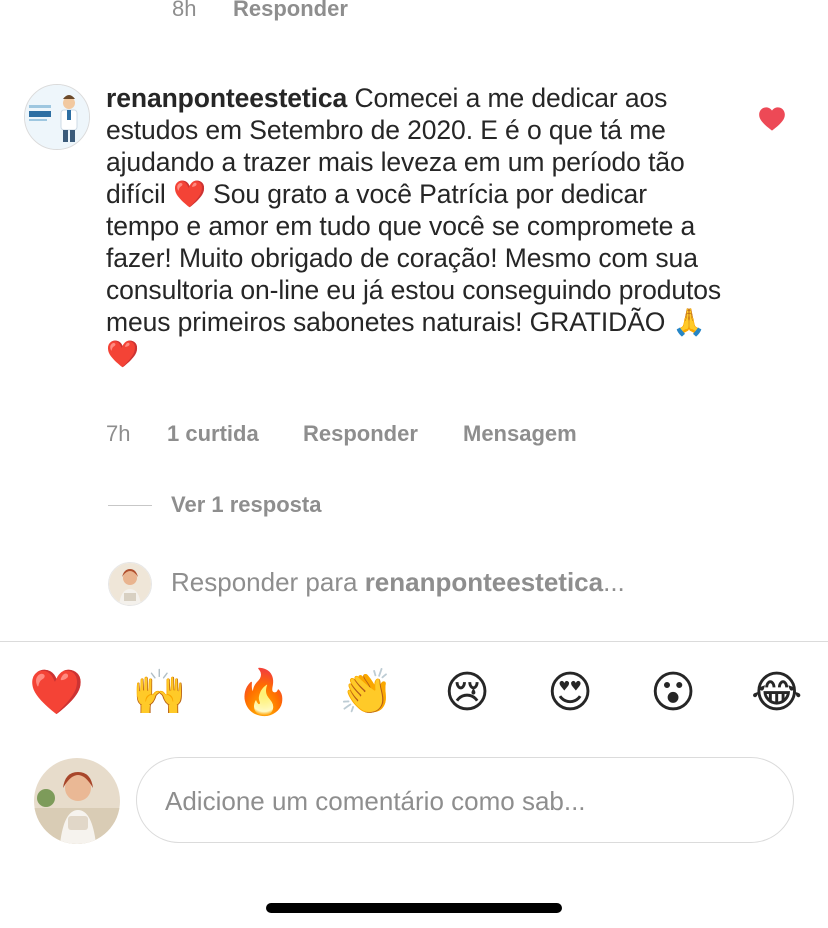  What do you see at coordinates (772, 119) in the screenshot?
I see `comment-like-heart-icon` at bounding box center [772, 119].